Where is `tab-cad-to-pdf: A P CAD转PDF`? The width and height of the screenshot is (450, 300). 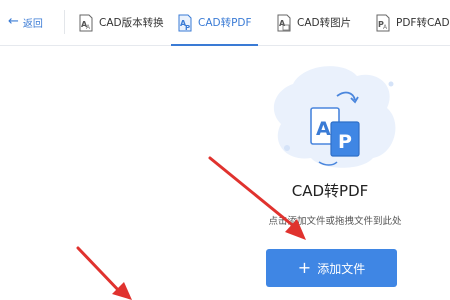
tab-cad-to-pdf: A P CAD转PDF is located at coordinates (214, 23).